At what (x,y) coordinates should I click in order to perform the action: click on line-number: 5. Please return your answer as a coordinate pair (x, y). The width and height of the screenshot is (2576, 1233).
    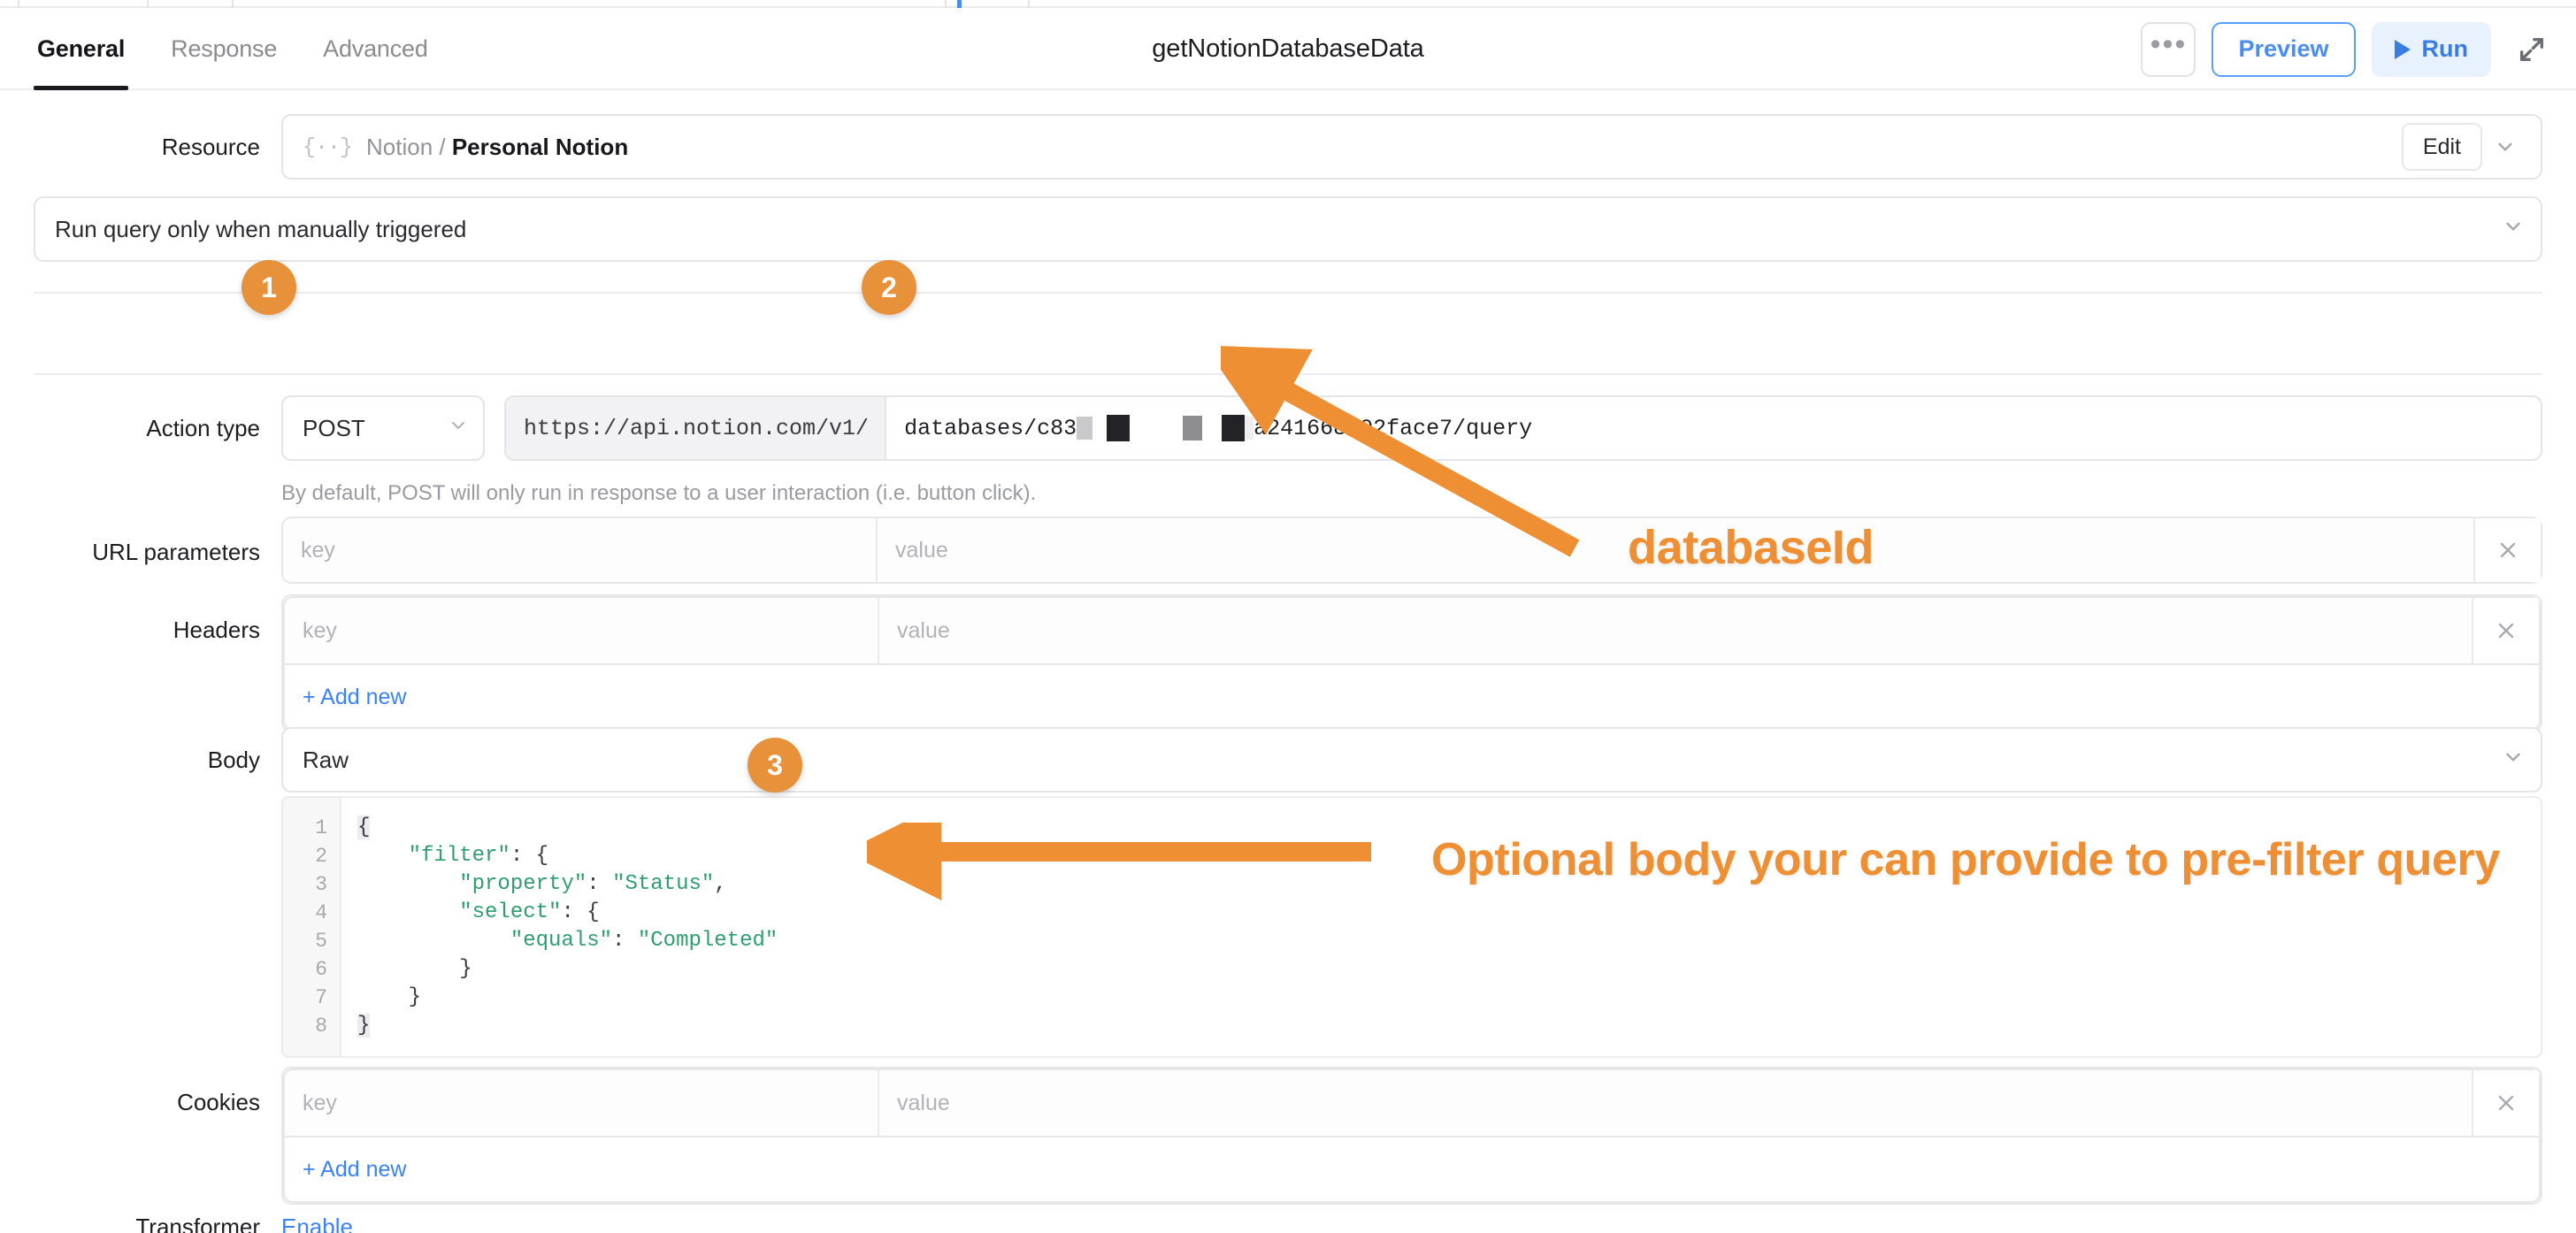
    Looking at the image, I should click on (321, 941).